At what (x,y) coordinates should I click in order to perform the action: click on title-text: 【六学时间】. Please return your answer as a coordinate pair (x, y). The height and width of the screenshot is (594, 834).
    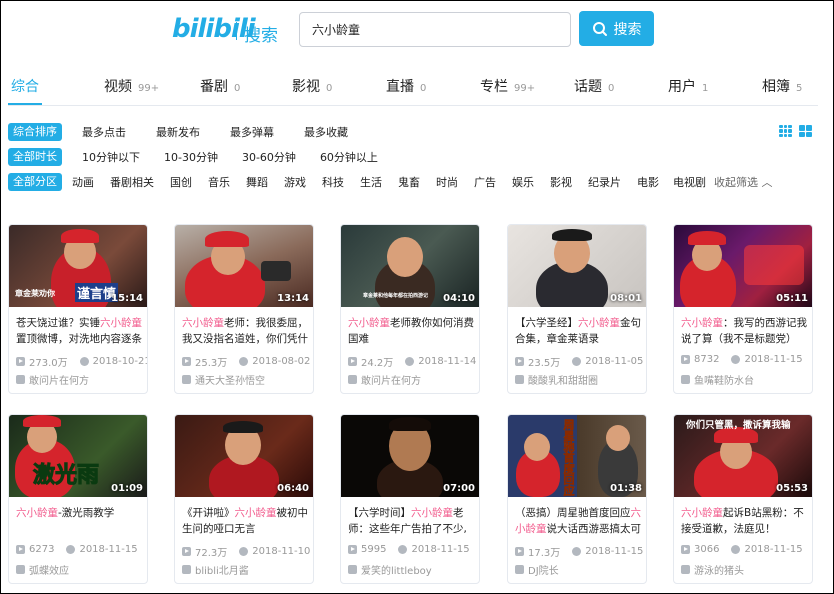
    Looking at the image, I should click on (379, 513).